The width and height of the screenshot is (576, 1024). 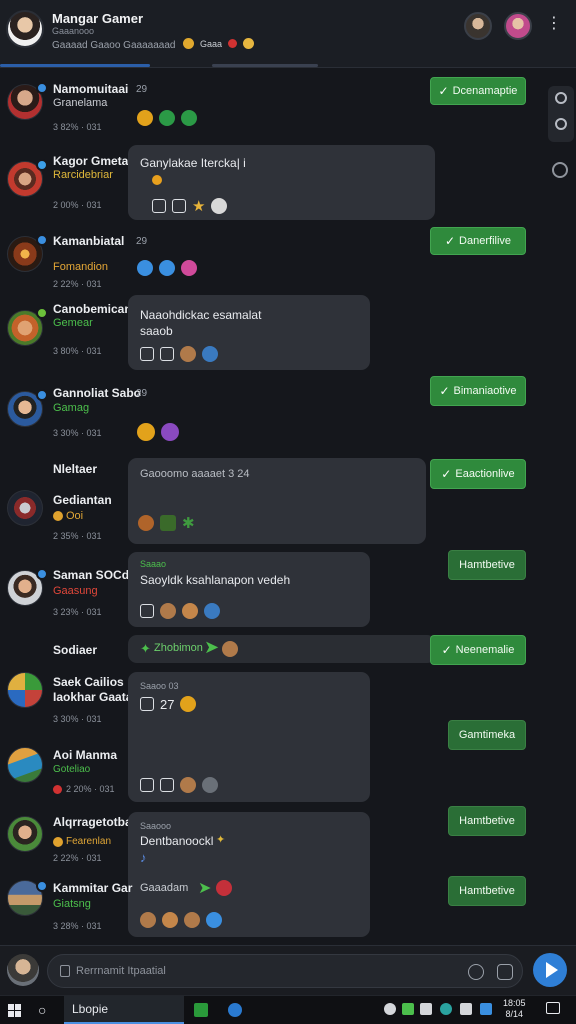 I want to click on sender-name: Kammitar Gar, so click(x=92, y=888).